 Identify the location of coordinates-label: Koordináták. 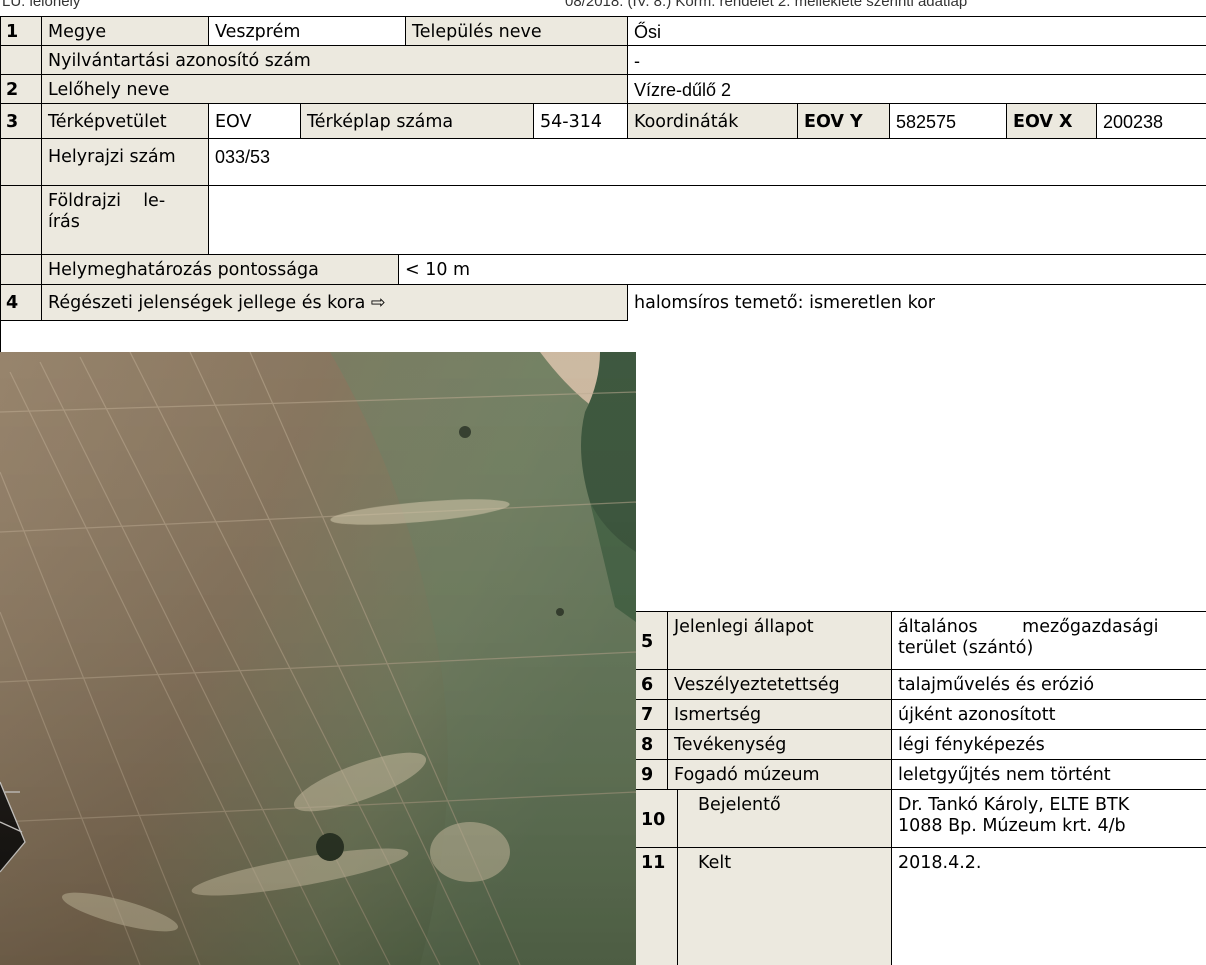
(713, 121).